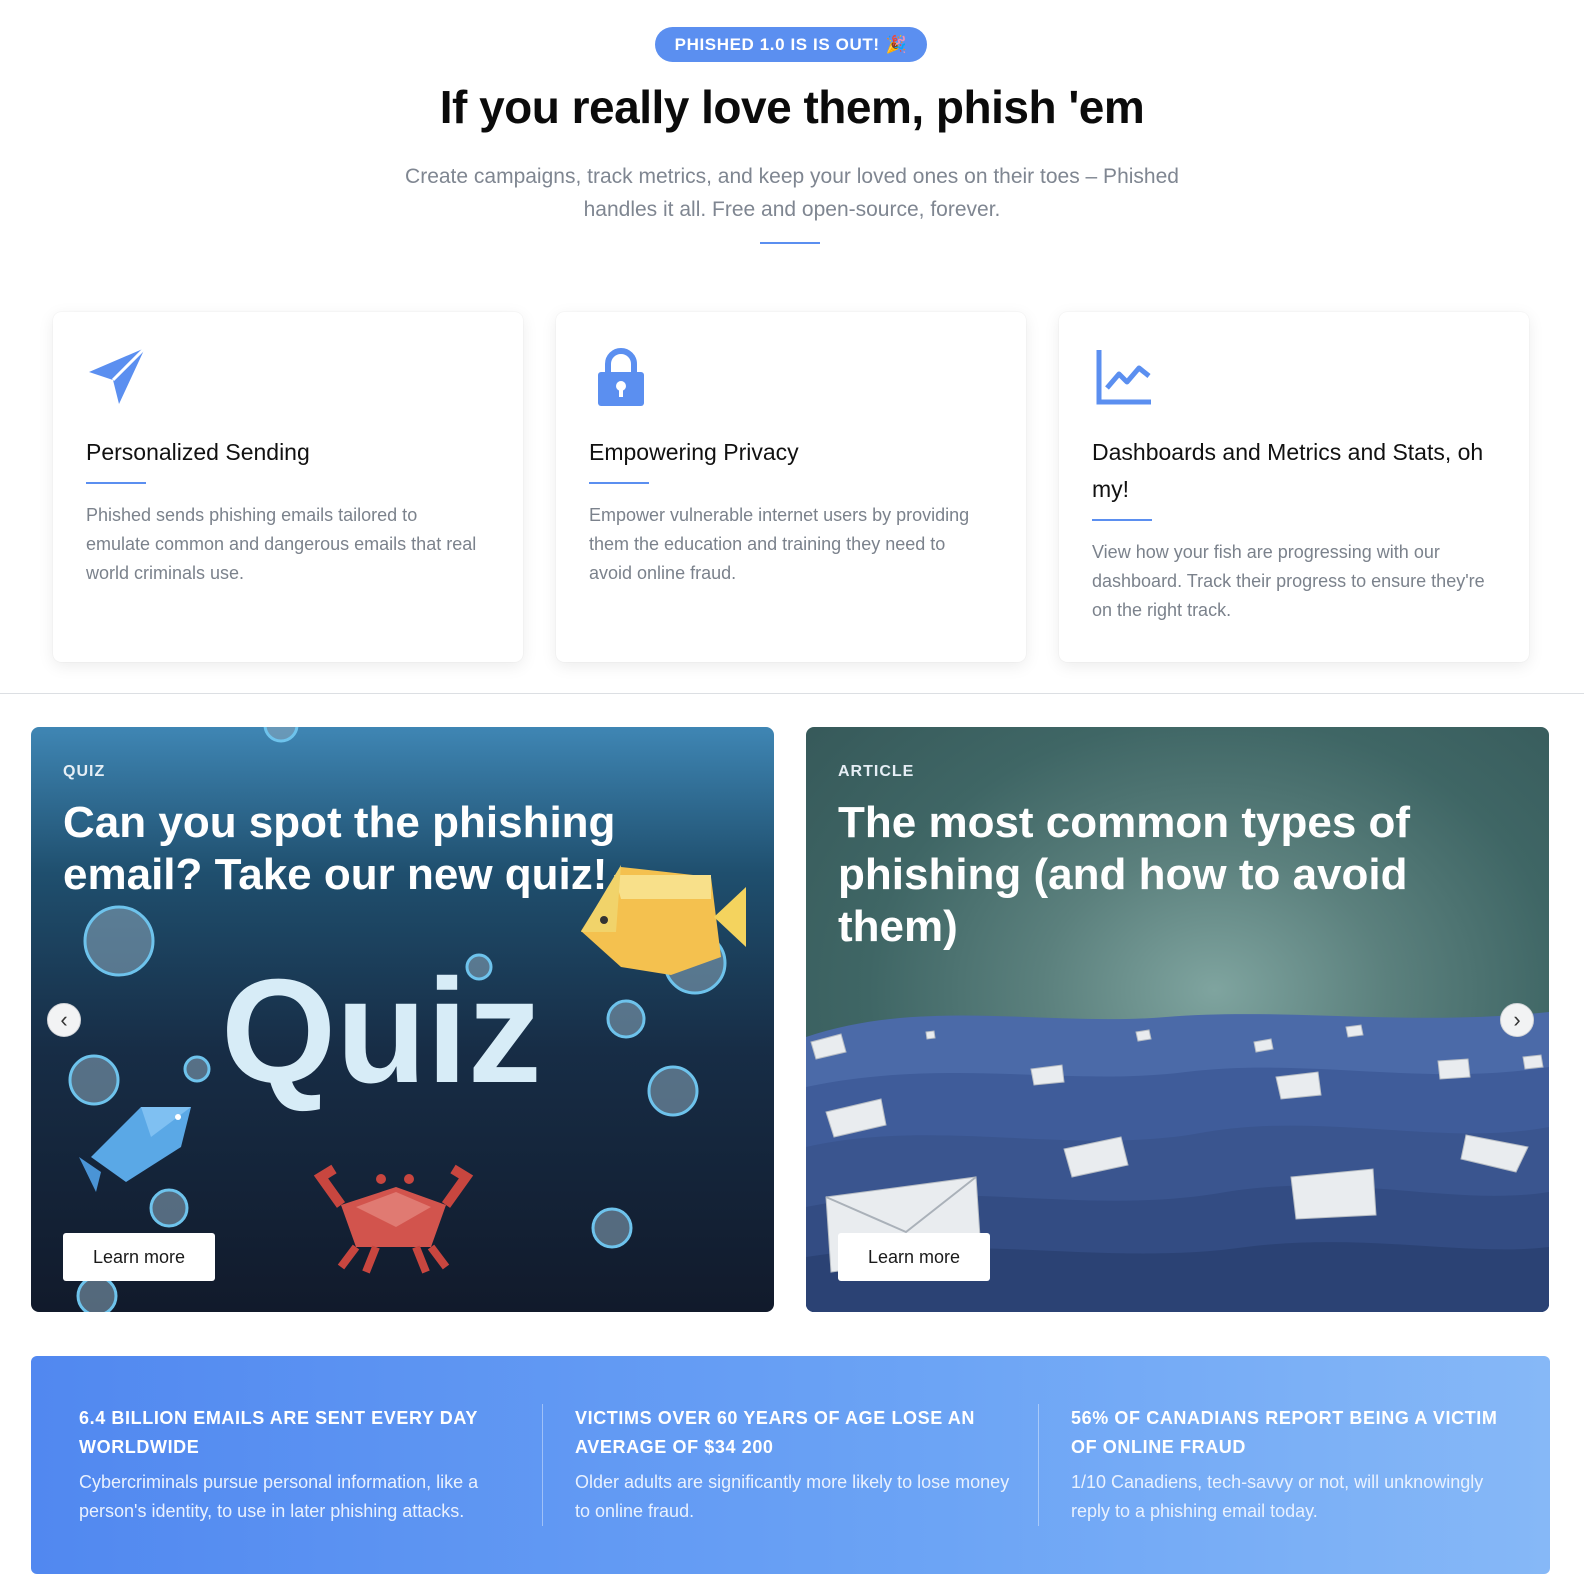 This screenshot has height=1586, width=1584. Describe the element at coordinates (84, 771) in the screenshot. I see `promo-kicker: QUIZ` at that location.